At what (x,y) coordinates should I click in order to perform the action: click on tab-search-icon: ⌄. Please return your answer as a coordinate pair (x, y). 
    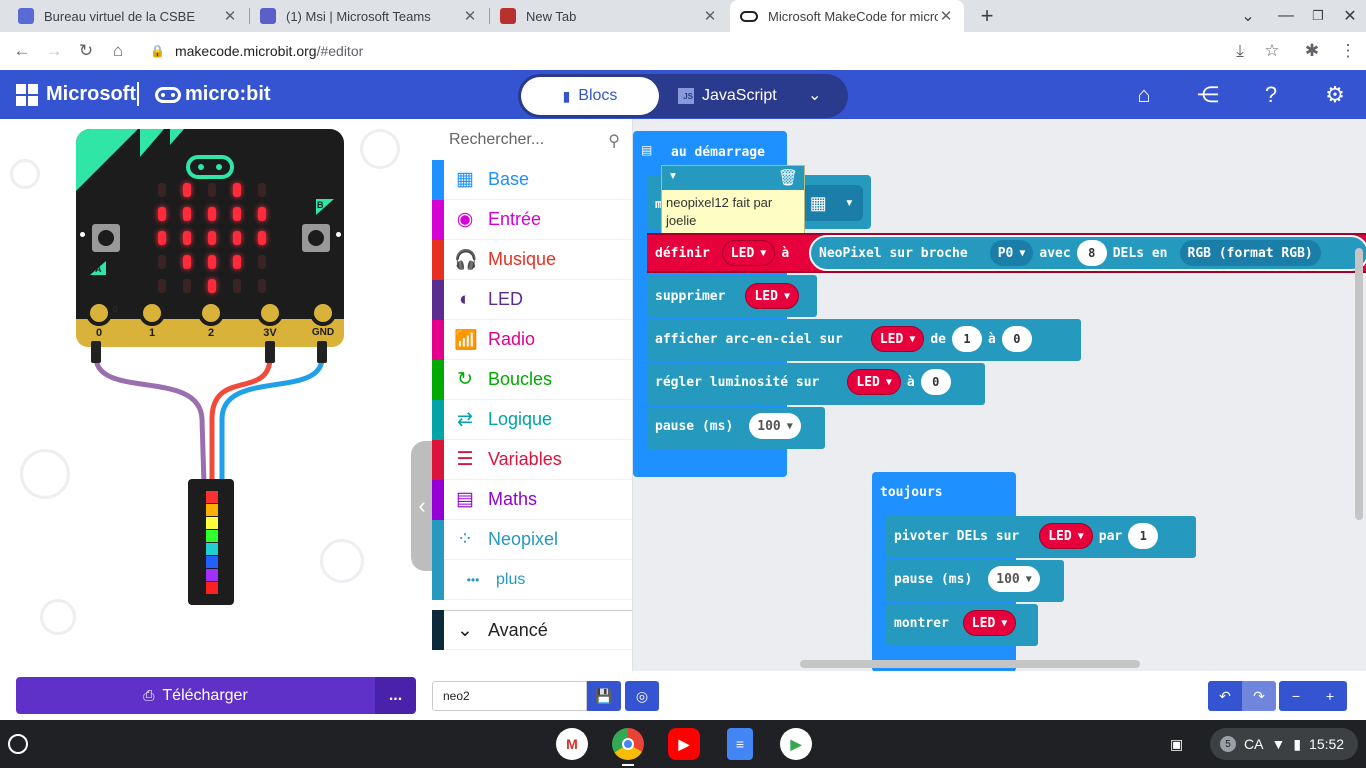
    Looking at the image, I should click on (1248, 16).